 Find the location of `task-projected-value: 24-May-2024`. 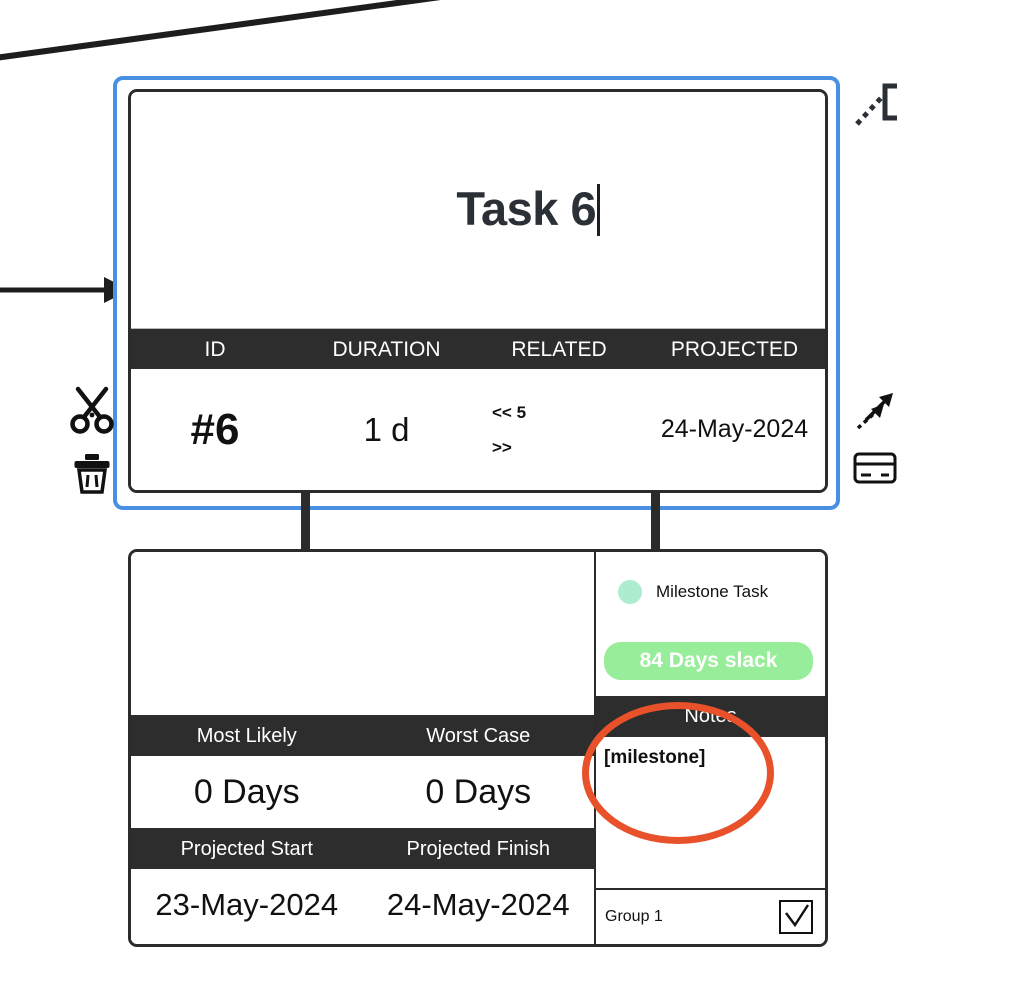

task-projected-value: 24-May-2024 is located at coordinates (734, 429).